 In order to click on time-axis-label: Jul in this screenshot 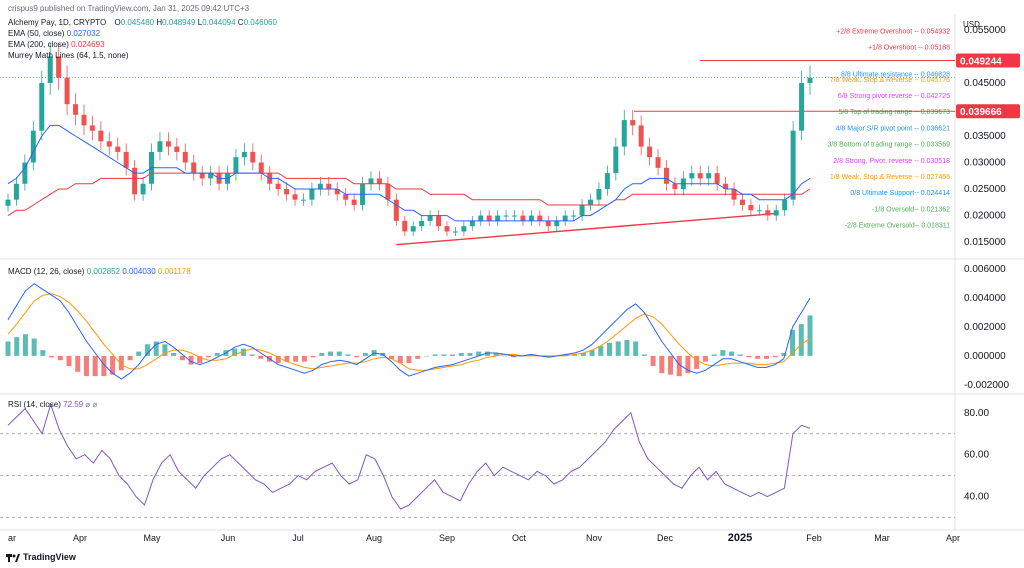, I will do `click(298, 538)`.